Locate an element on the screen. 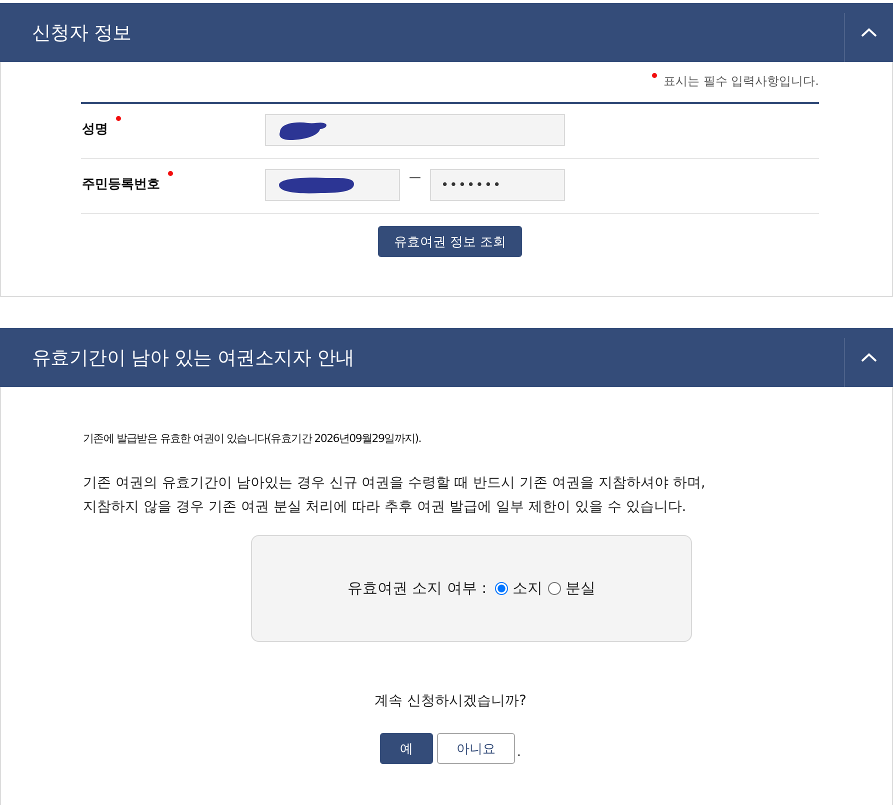 The height and width of the screenshot is (805, 893). confirm-question: 계속 신청하시겠습니까? is located at coordinates (450, 701).